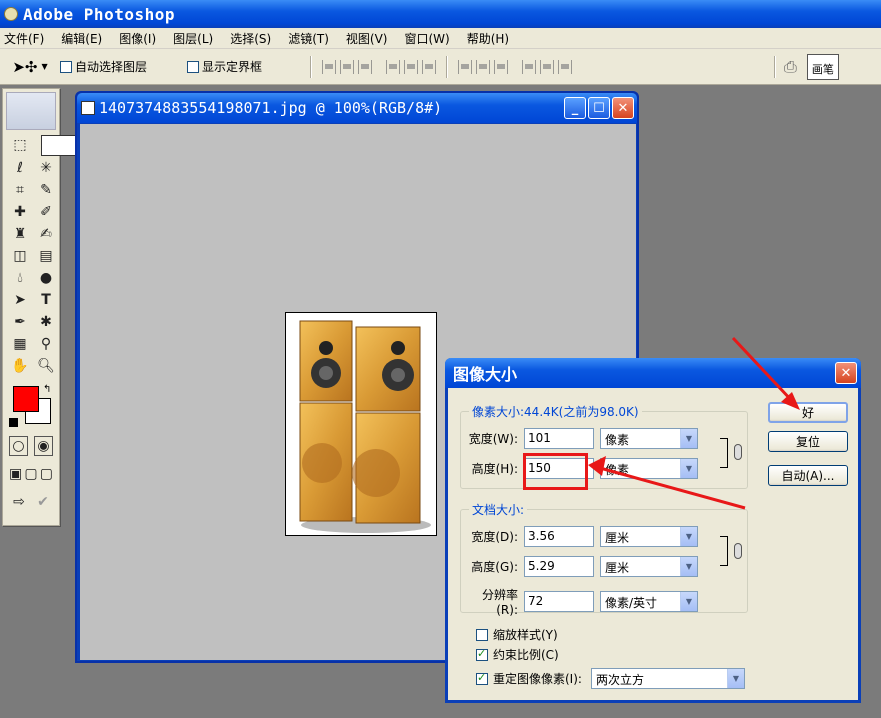 Image resolution: width=881 pixels, height=718 pixels. What do you see at coordinates (31, 111) in the screenshot?
I see `toolbox-header-feather-icon` at bounding box center [31, 111].